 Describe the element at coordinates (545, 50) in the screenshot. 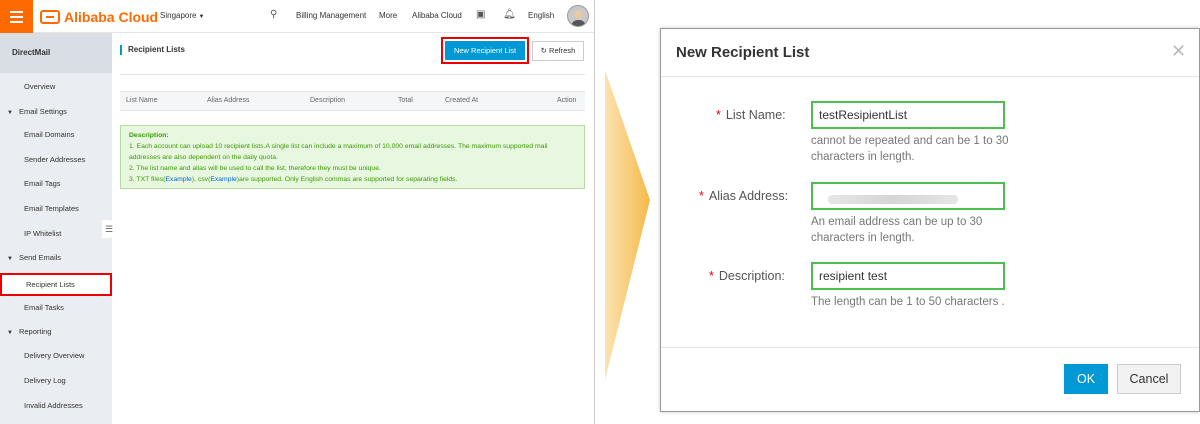

I see `refresh-icon: ↻` at that location.